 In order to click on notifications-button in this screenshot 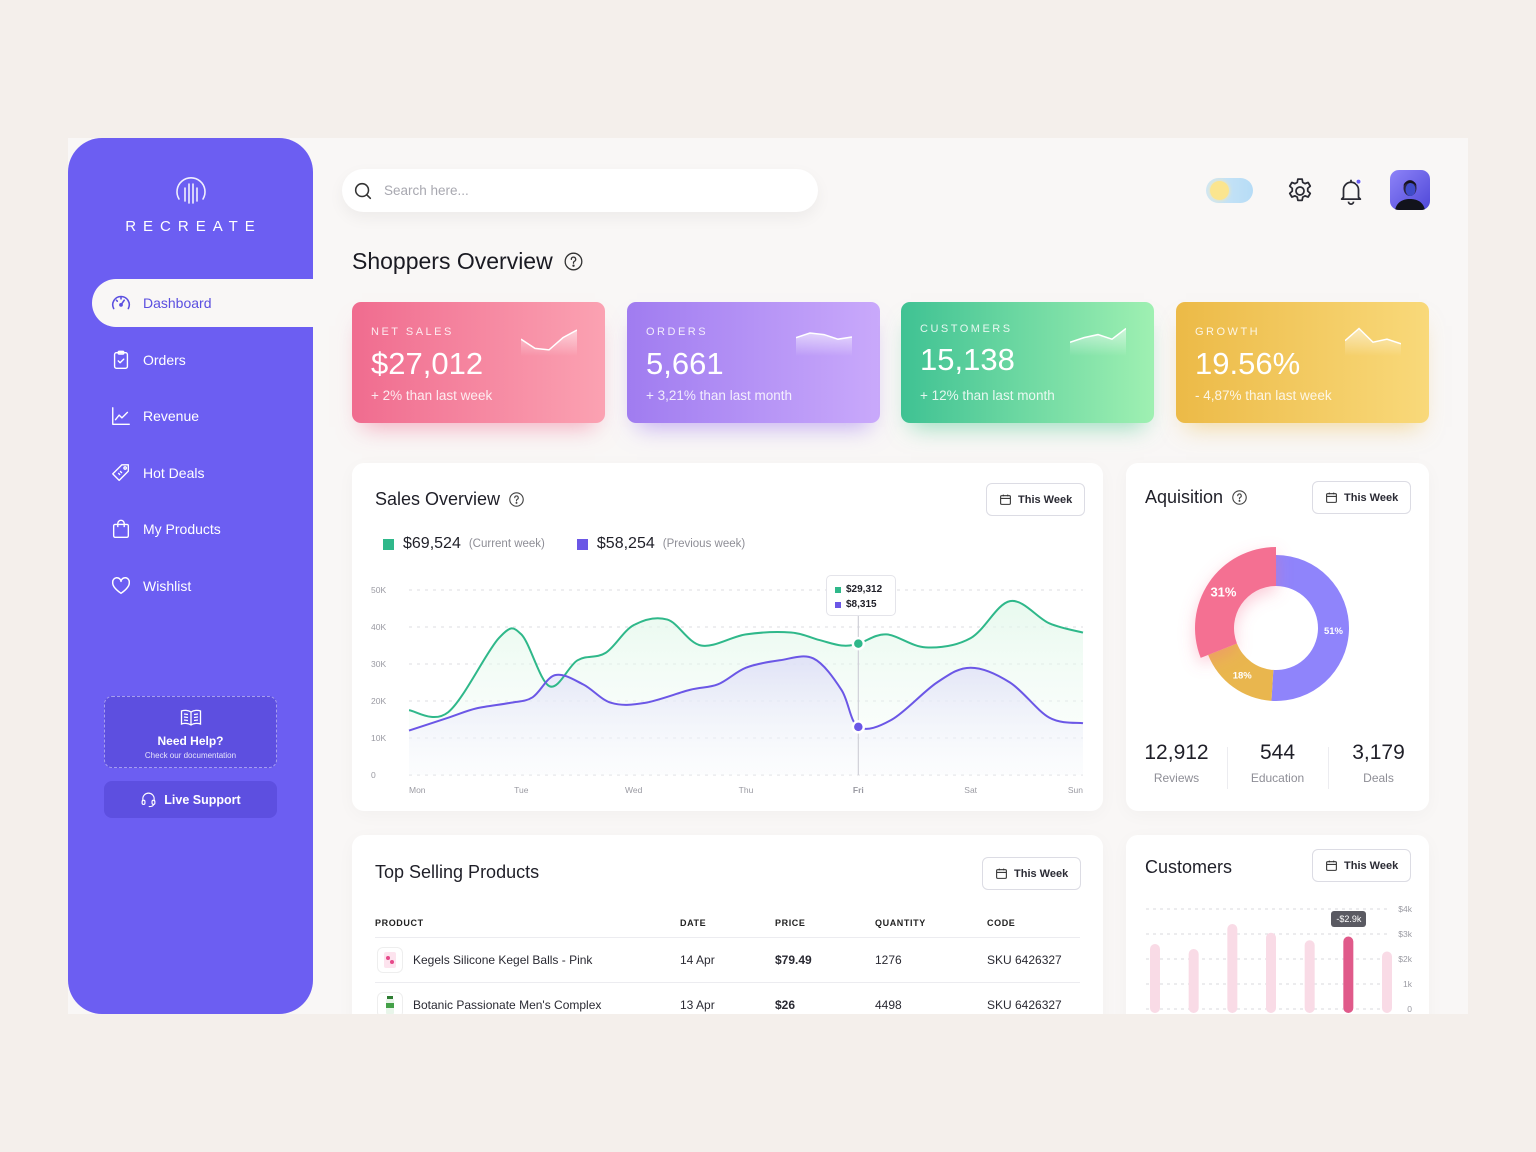, I will do `click(1351, 191)`.